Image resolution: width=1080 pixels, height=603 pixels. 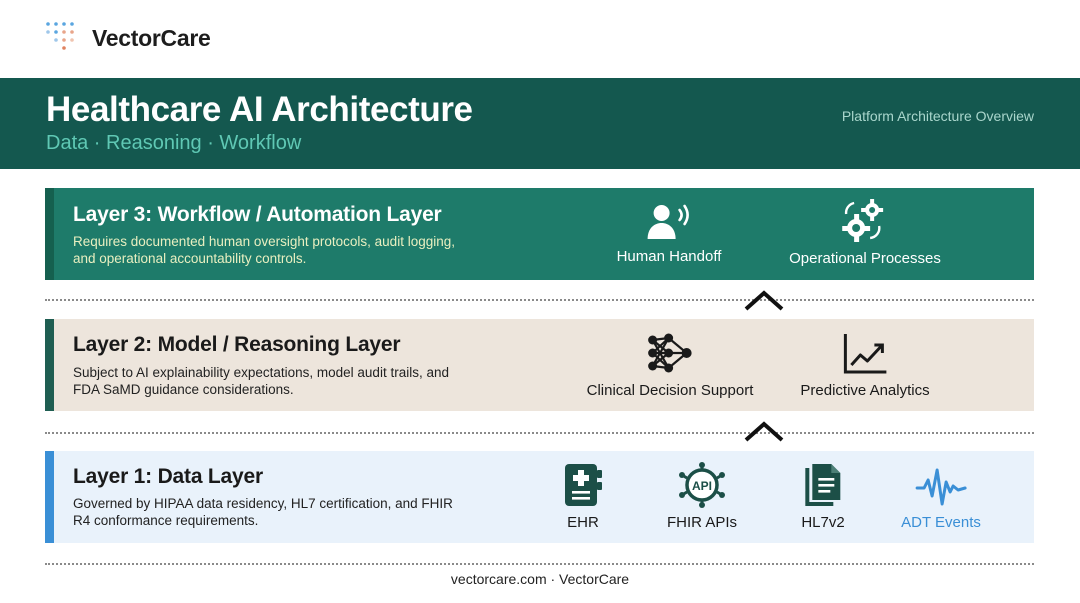 I want to click on capability-operational-processes: Operational Processes, so click(x=865, y=232).